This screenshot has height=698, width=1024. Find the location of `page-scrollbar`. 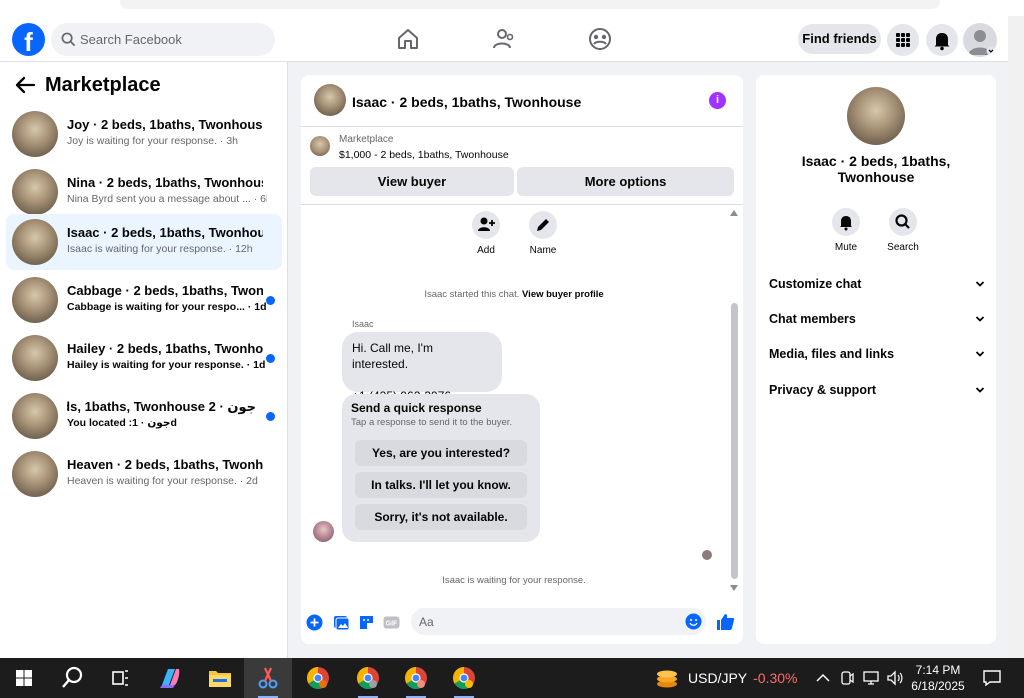

page-scrollbar is located at coordinates (1016, 337).